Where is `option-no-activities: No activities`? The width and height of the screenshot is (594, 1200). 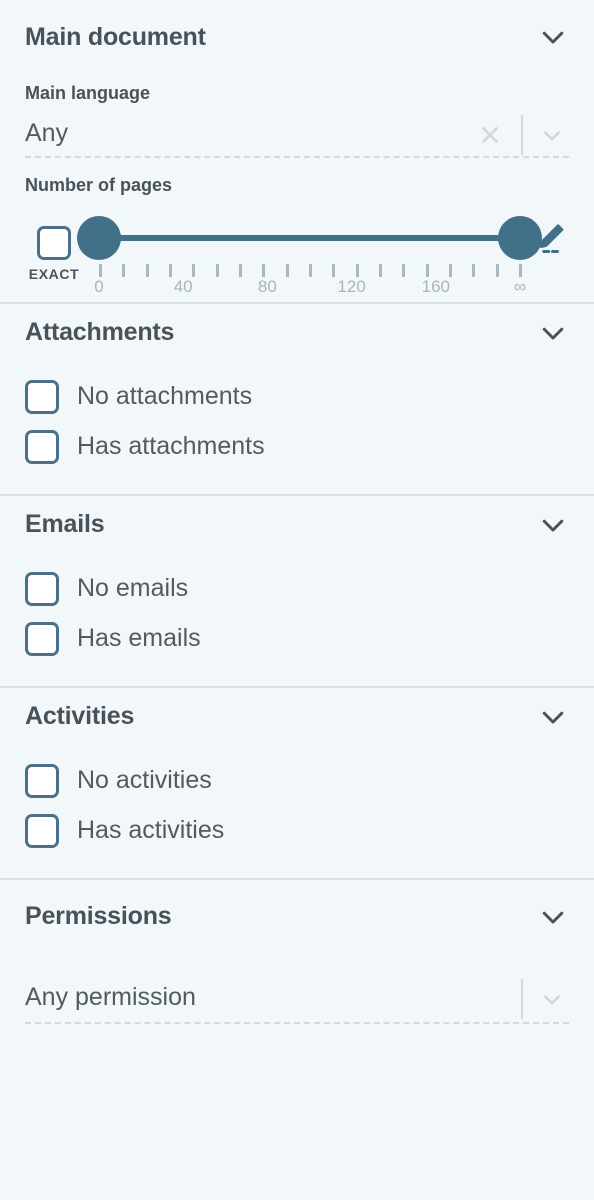 option-no-activities: No activities is located at coordinates (297, 781).